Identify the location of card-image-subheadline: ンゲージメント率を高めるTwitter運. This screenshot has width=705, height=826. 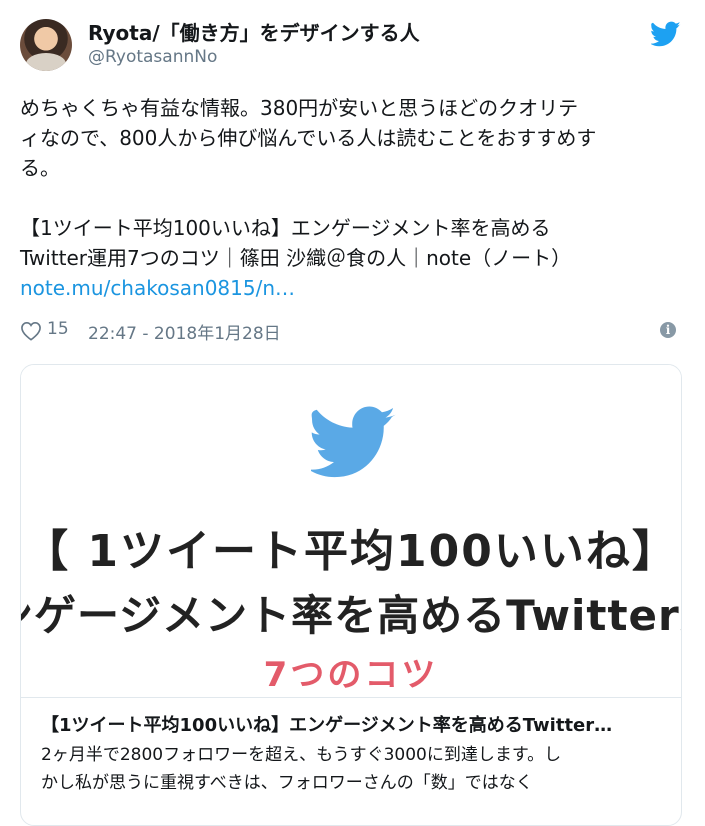
(351, 615).